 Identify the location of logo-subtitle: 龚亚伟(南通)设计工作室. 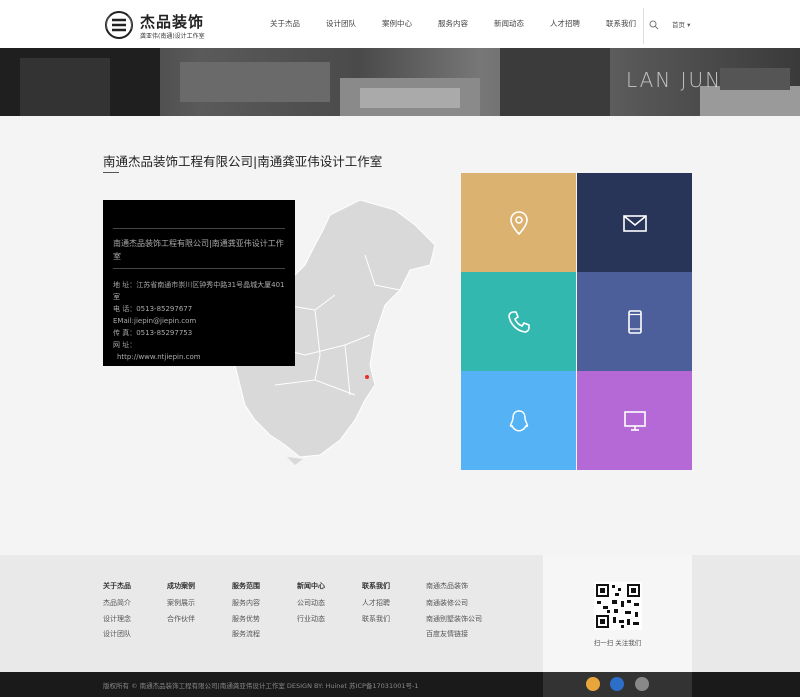
(172, 36).